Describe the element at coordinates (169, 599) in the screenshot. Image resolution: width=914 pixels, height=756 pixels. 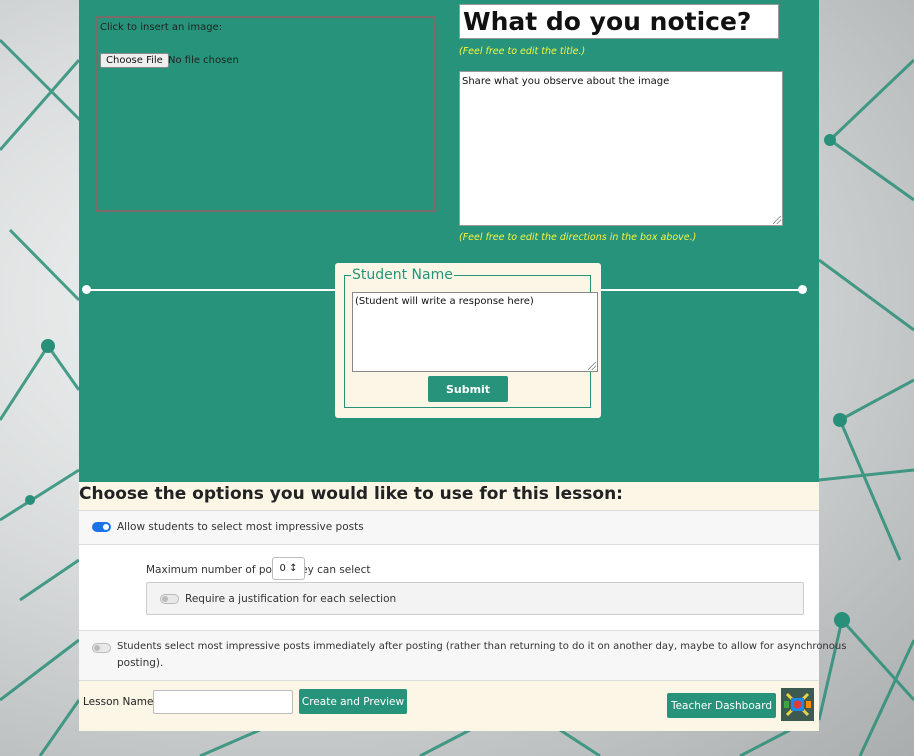
I see `justification-toggle` at that location.